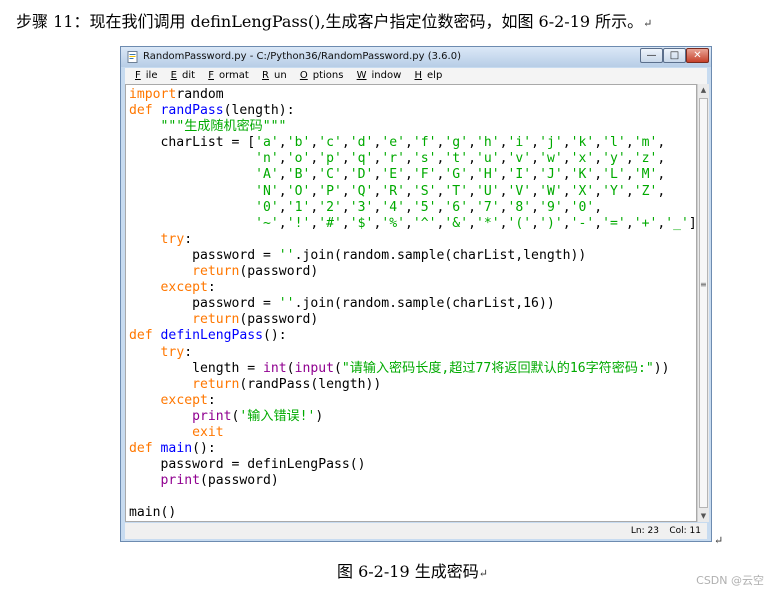  Describe the element at coordinates (440, 255) in the screenshot. I see `code-token: .join(random.sample(charList,length))` at that location.